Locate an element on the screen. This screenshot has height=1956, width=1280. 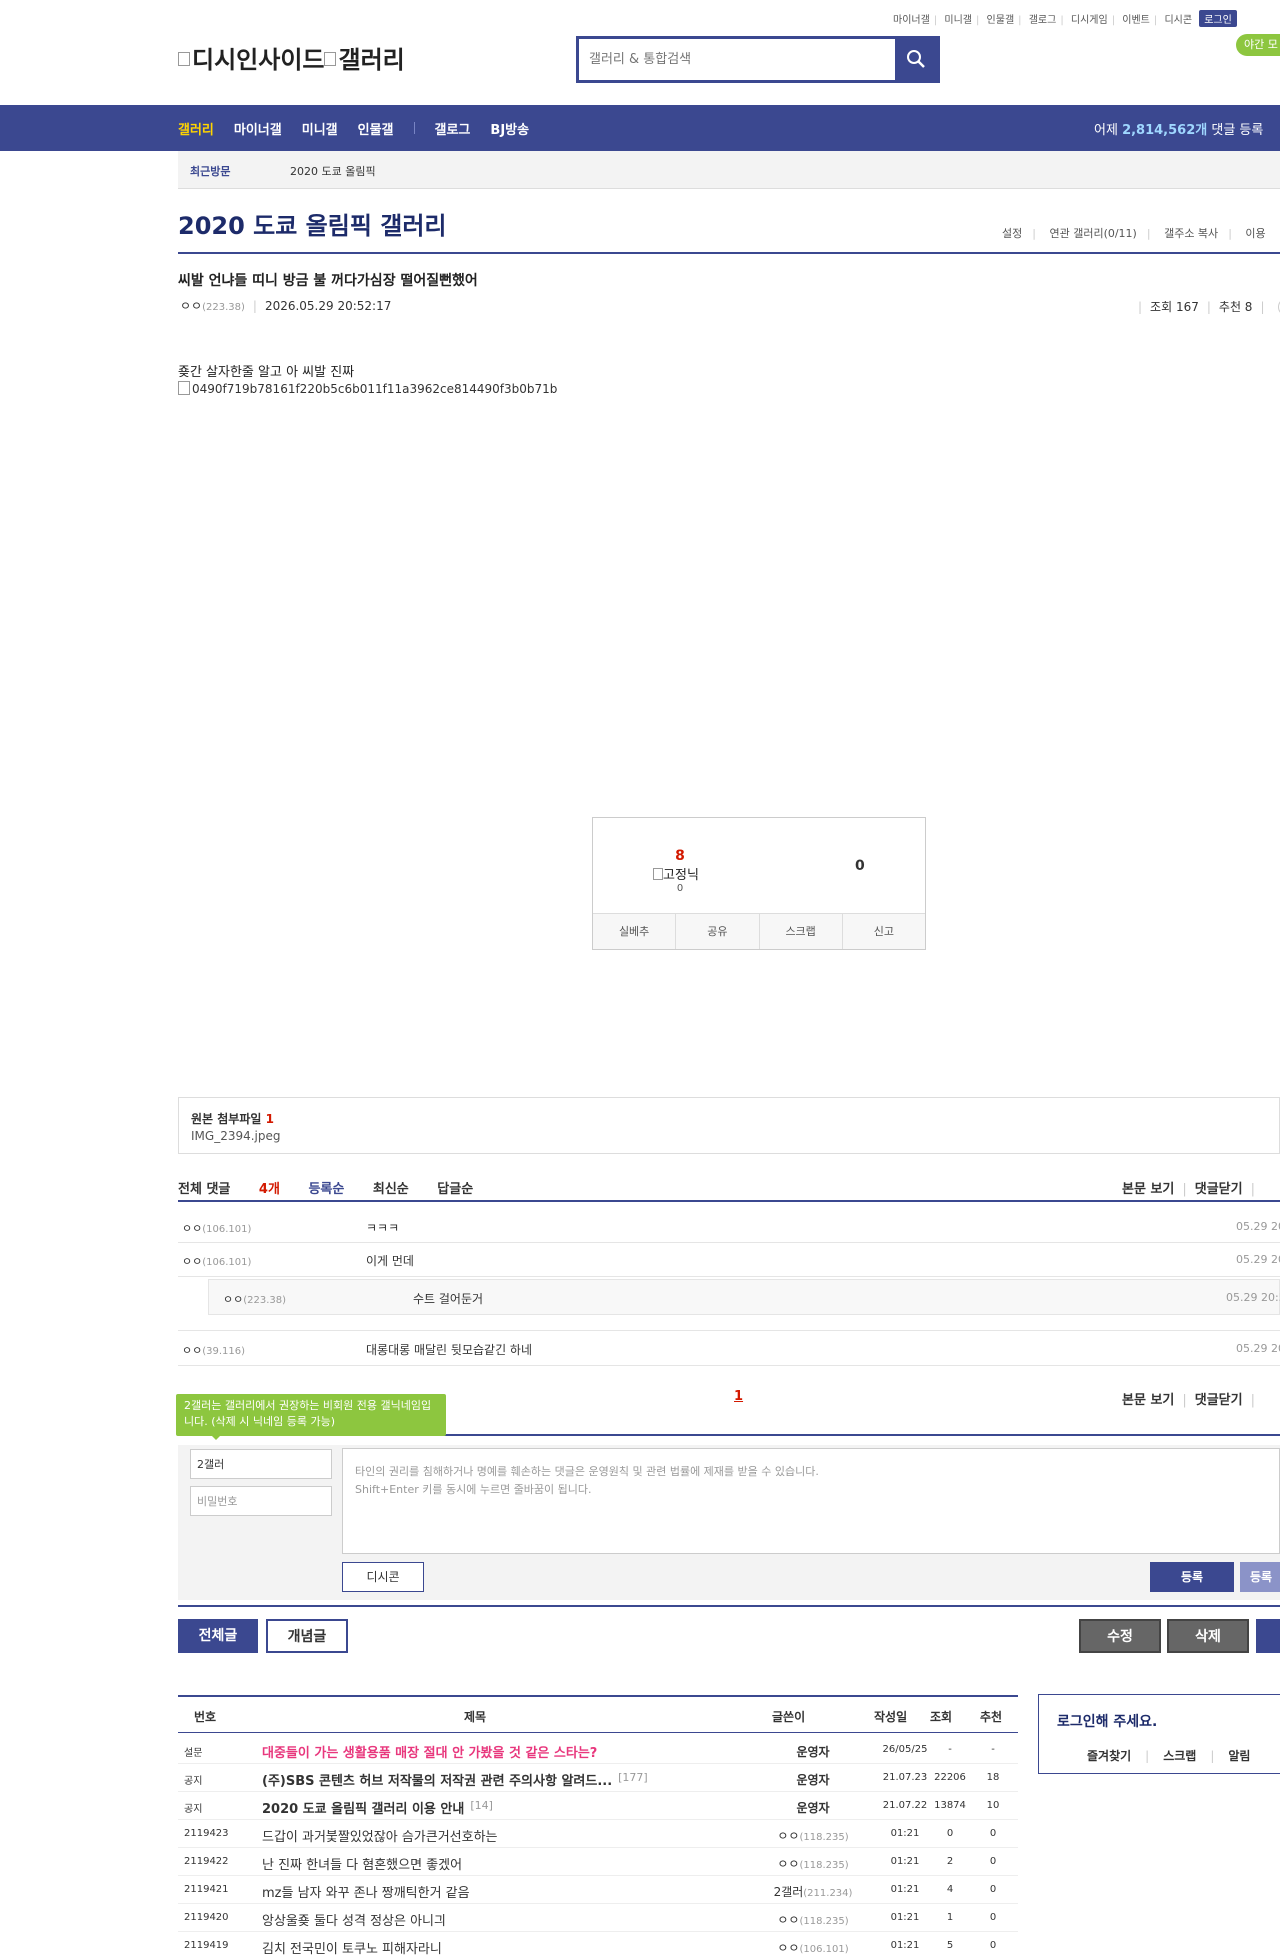
best-button: 실베추 is located at coordinates (635, 931).